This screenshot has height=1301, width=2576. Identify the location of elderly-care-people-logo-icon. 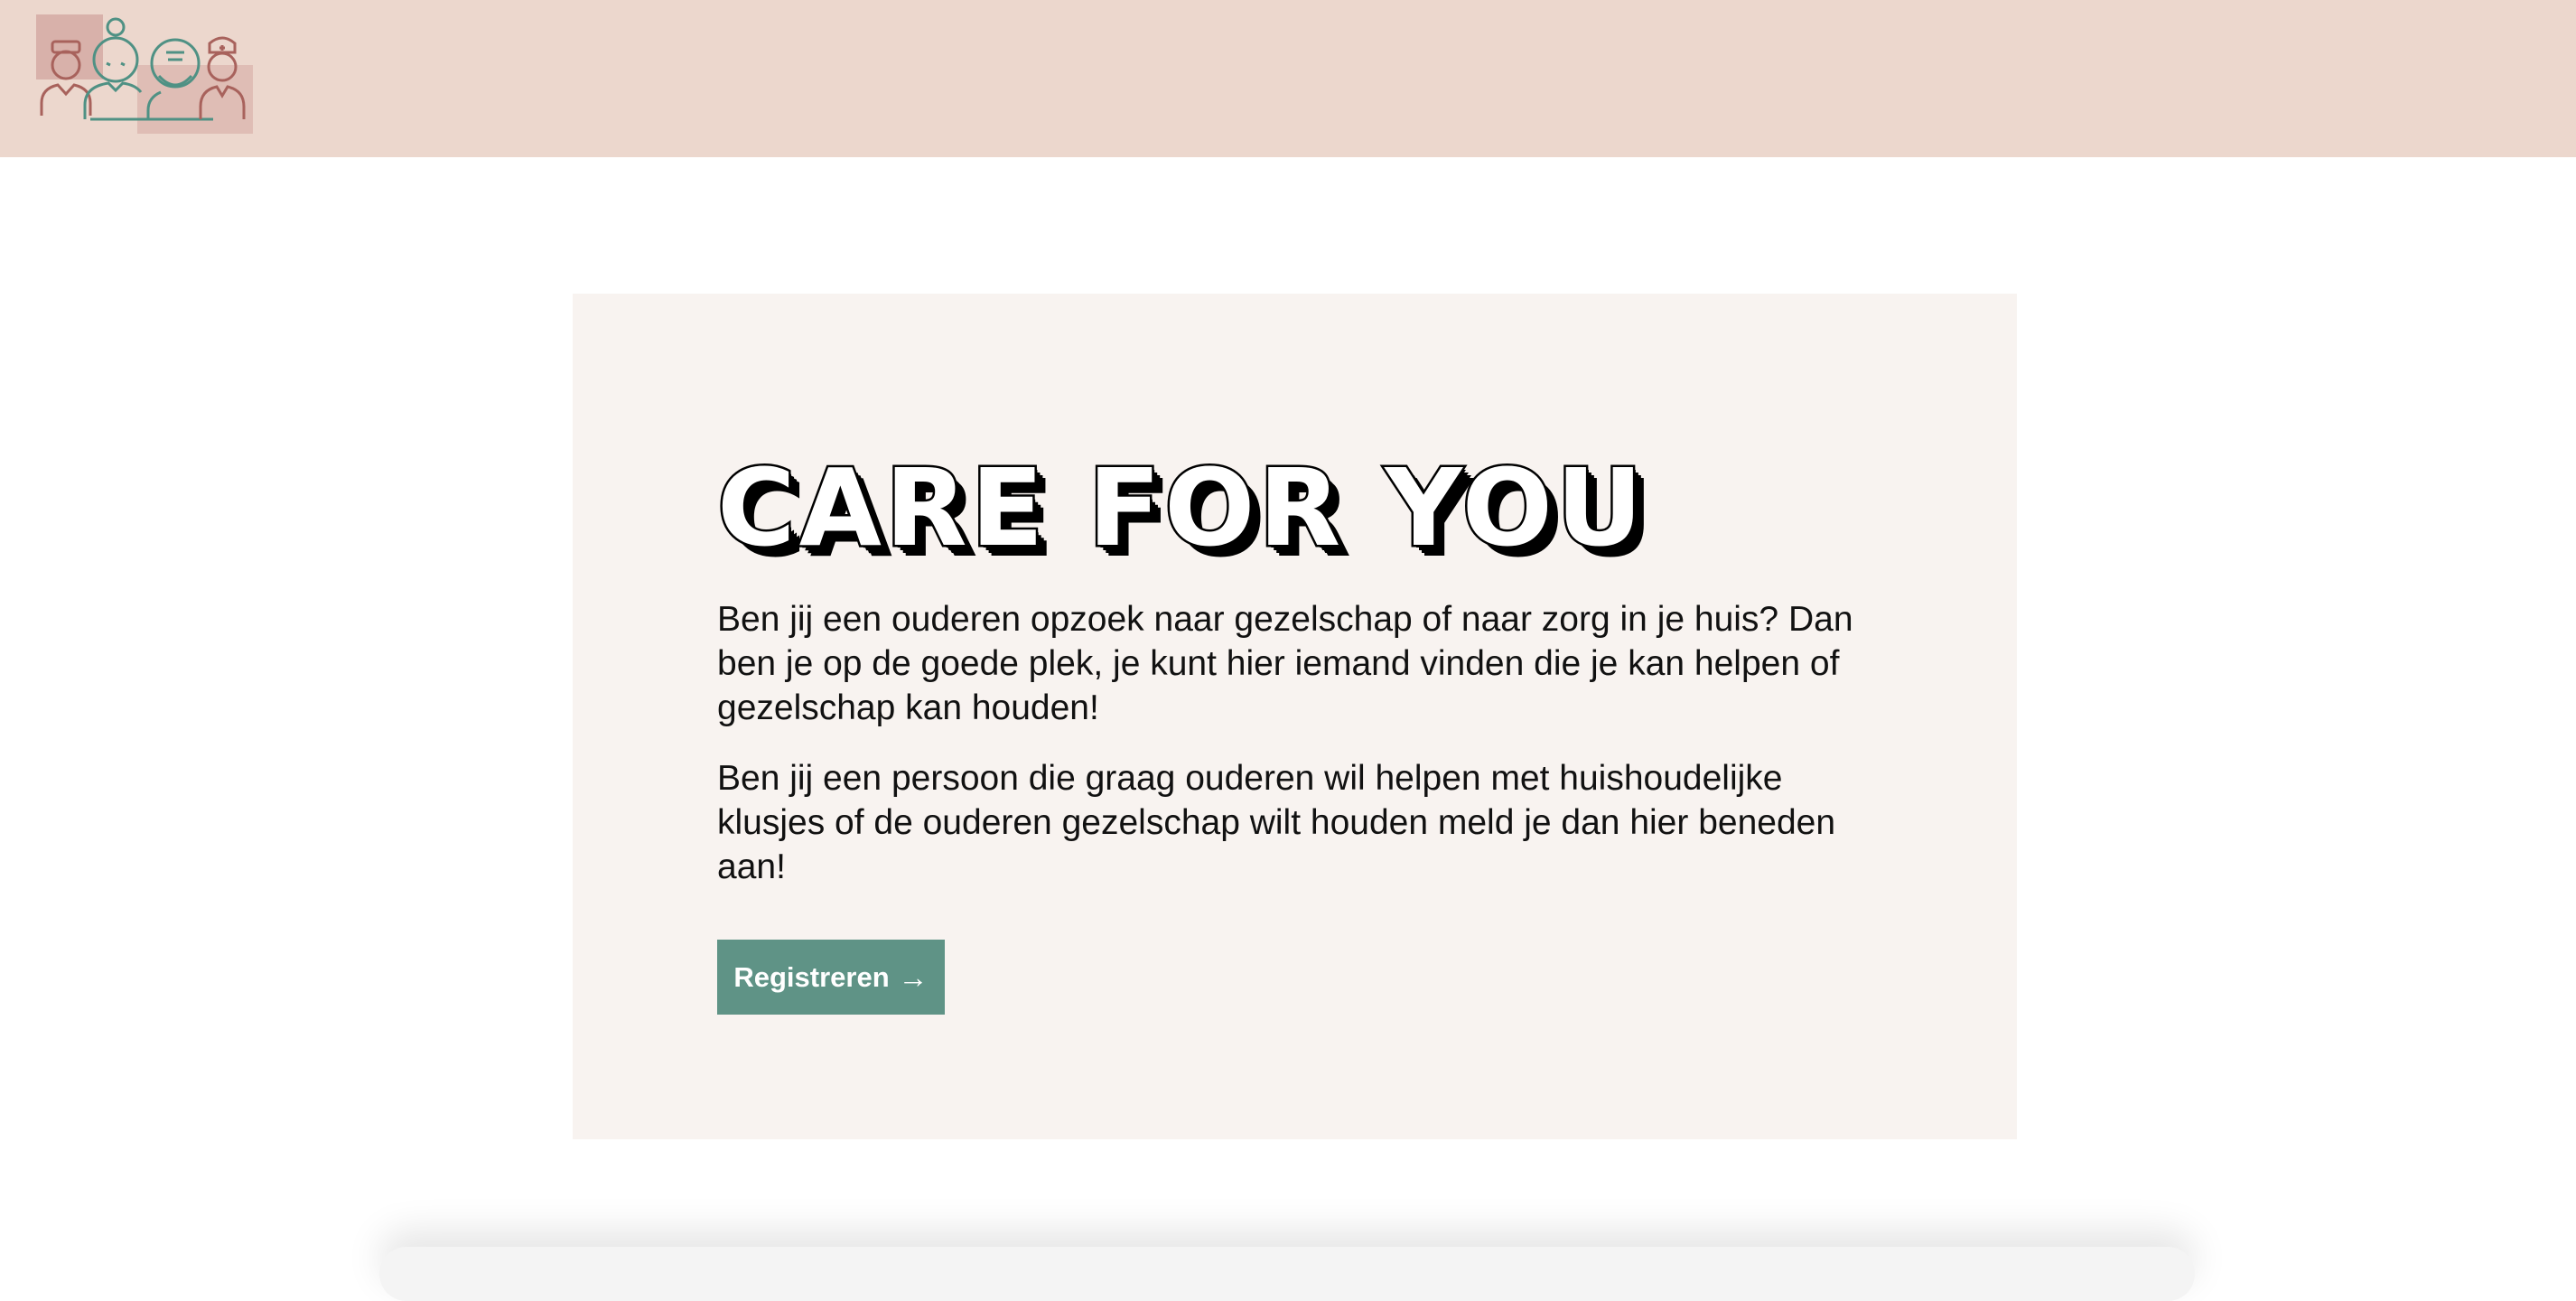
(144, 74).